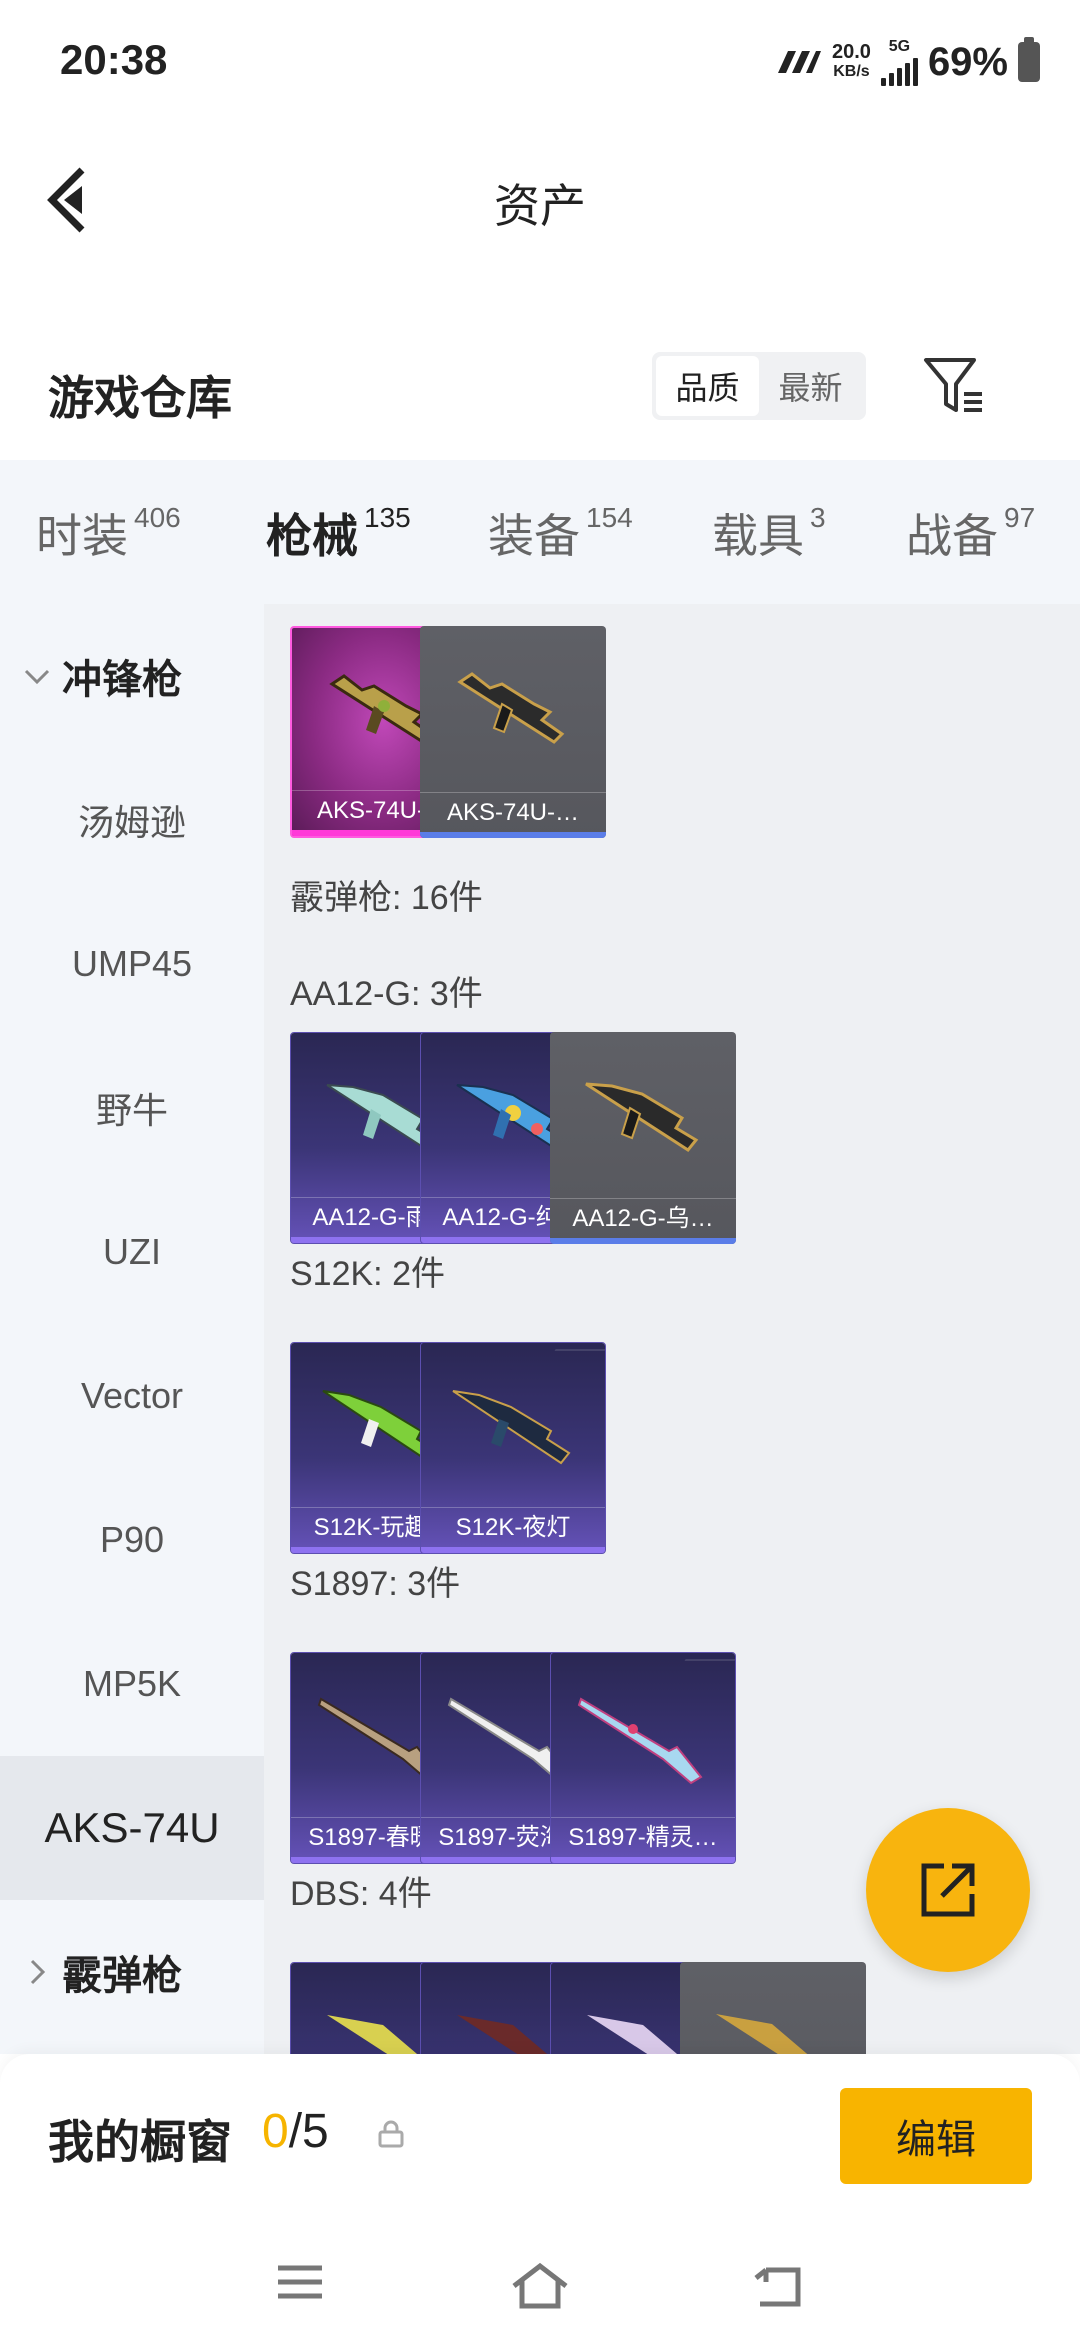 The height and width of the screenshot is (2344, 1080). What do you see at coordinates (851, 52) in the screenshot?
I see `net-speed-value: 20.0` at bounding box center [851, 52].